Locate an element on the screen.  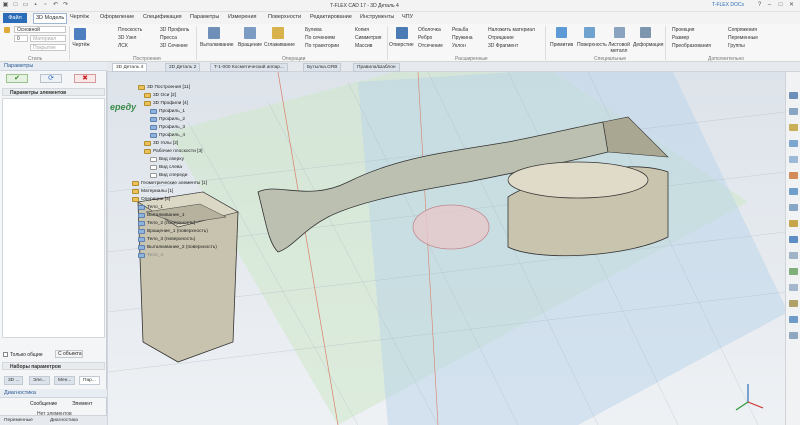
settings-icon is located at coordinates (793, 335).